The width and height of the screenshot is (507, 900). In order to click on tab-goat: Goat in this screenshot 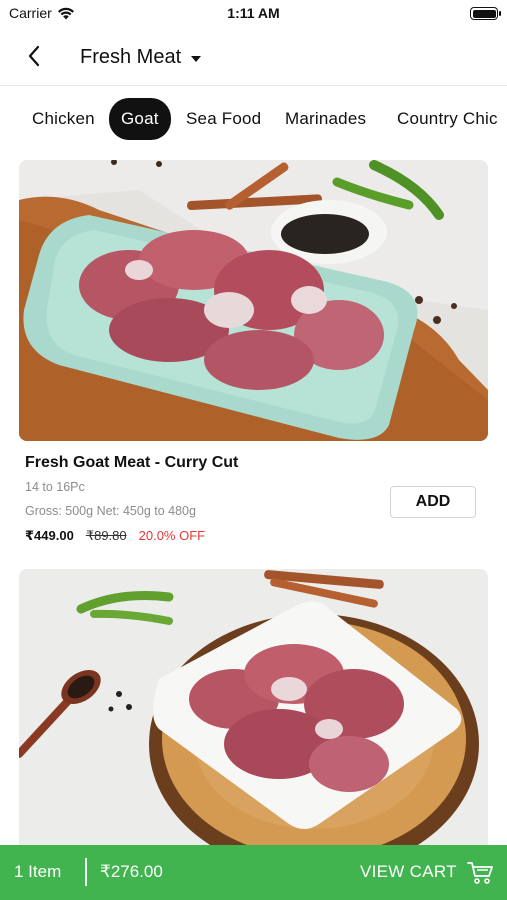, I will do `click(140, 119)`.